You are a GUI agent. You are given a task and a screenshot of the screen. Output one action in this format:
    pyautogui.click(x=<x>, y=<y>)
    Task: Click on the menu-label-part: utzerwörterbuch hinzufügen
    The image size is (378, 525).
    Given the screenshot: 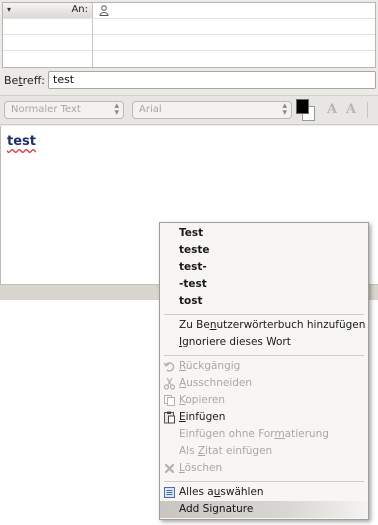 What is the action you would take?
    pyautogui.click(x=291, y=325)
    